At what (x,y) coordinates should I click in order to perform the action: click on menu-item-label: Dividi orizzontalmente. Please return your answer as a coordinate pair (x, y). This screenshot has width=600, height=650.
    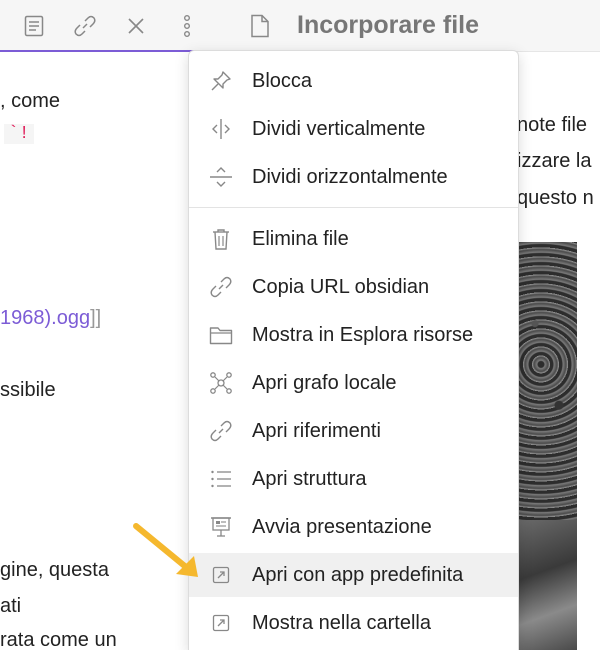
    Looking at the image, I should click on (350, 176).